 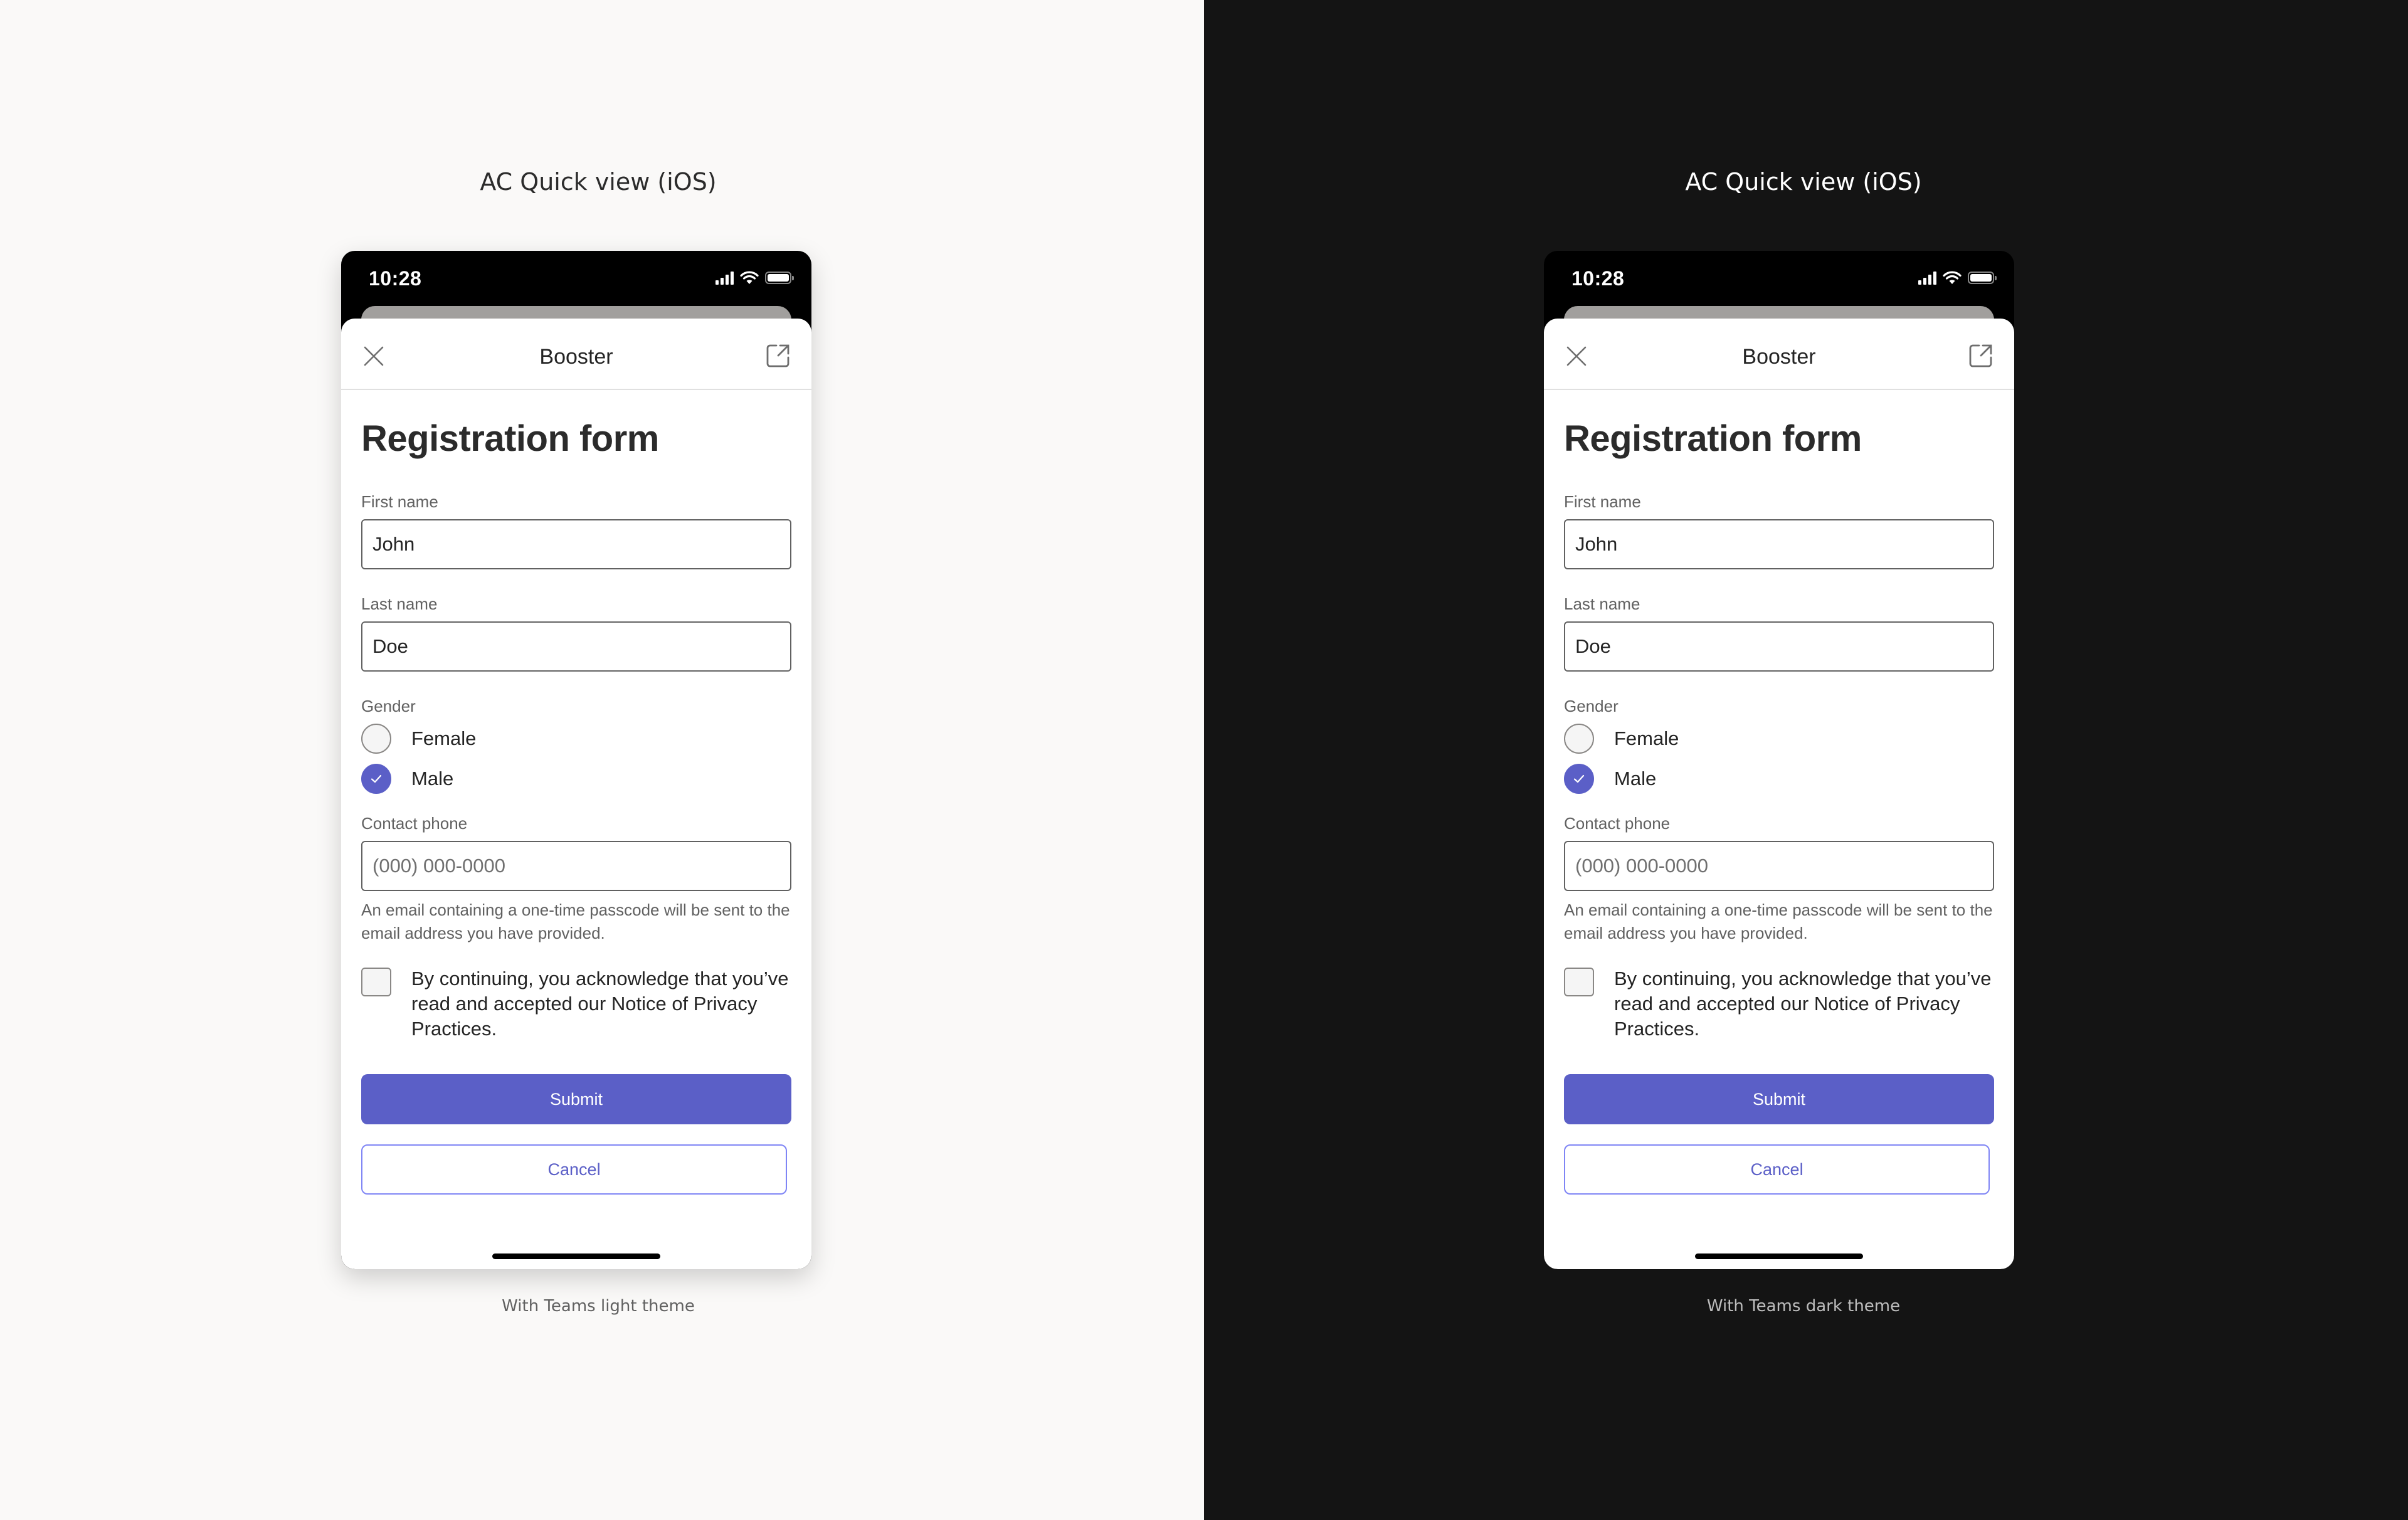 What do you see at coordinates (1803, 1307) in the screenshot?
I see `panel-caption: With Teams dark theme` at bounding box center [1803, 1307].